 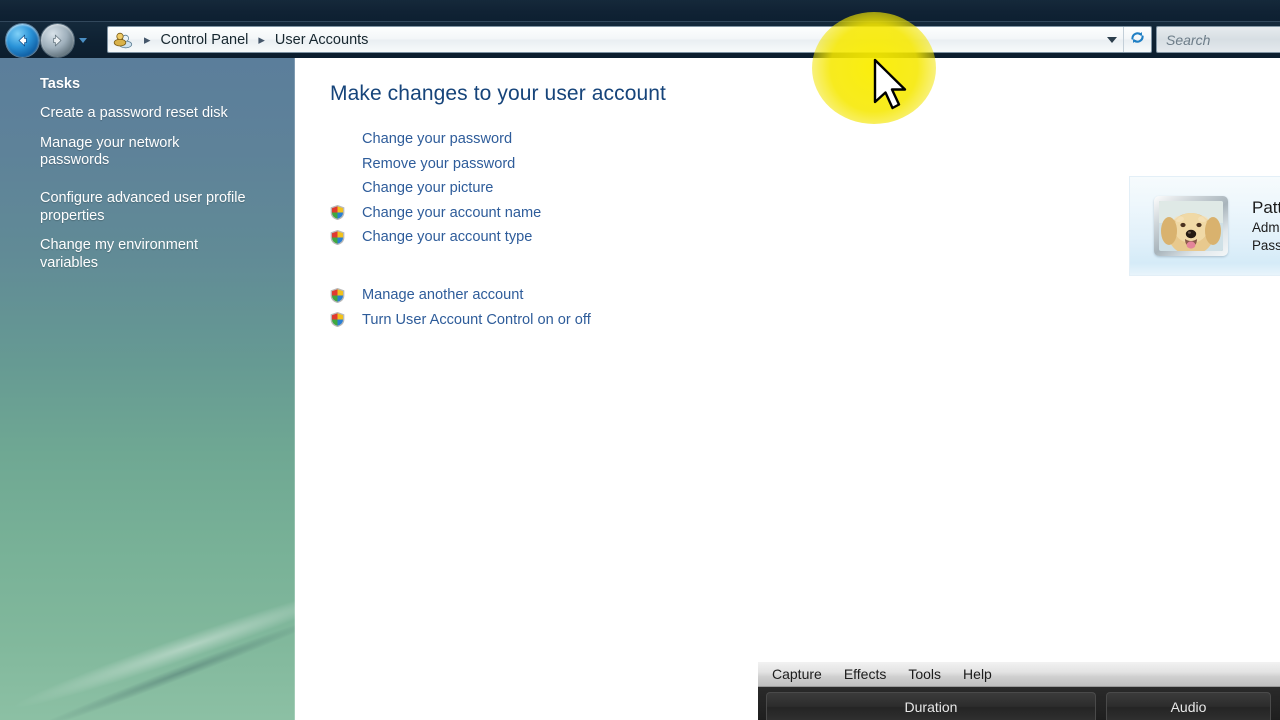 What do you see at coordinates (797, 674) in the screenshot?
I see `menu-item-capture: Capture` at bounding box center [797, 674].